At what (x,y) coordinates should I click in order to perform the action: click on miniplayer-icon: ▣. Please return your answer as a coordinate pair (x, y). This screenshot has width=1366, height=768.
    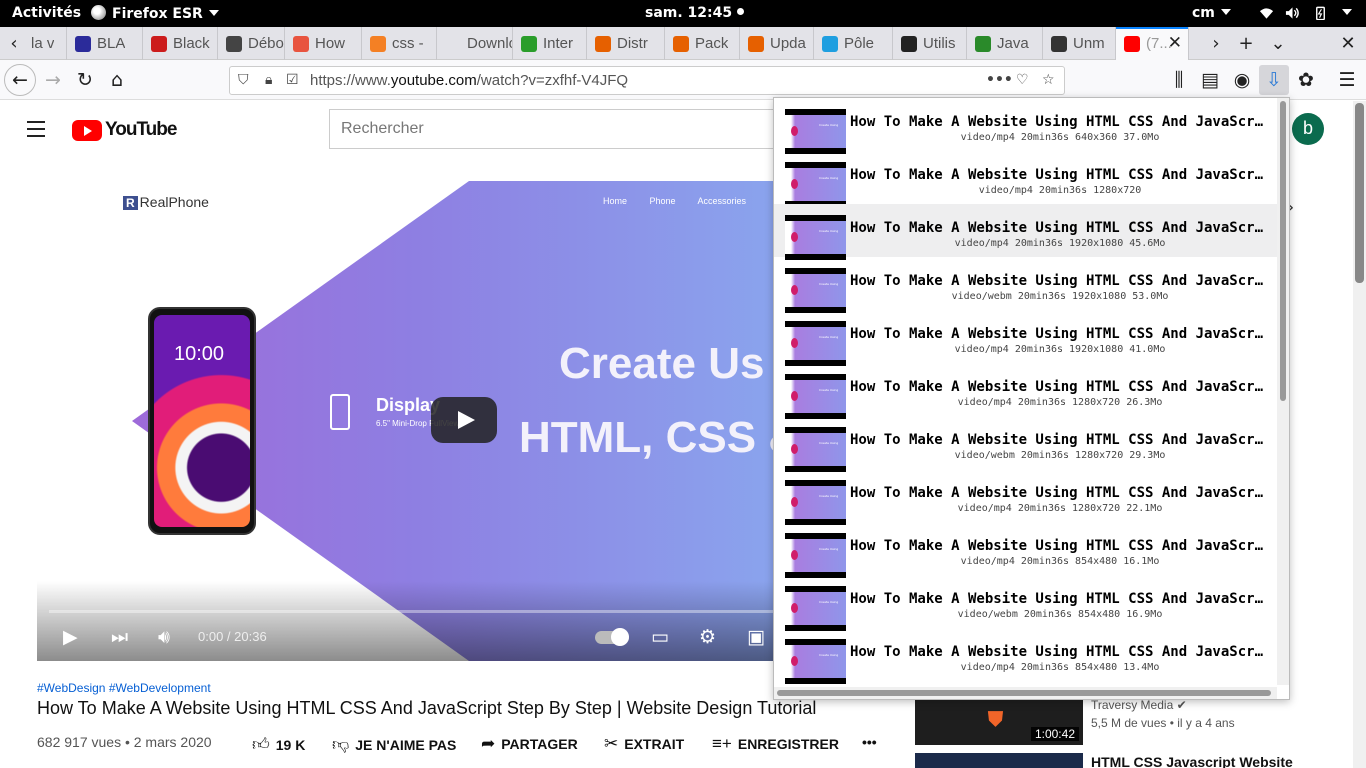
    Looking at the image, I should click on (756, 637).